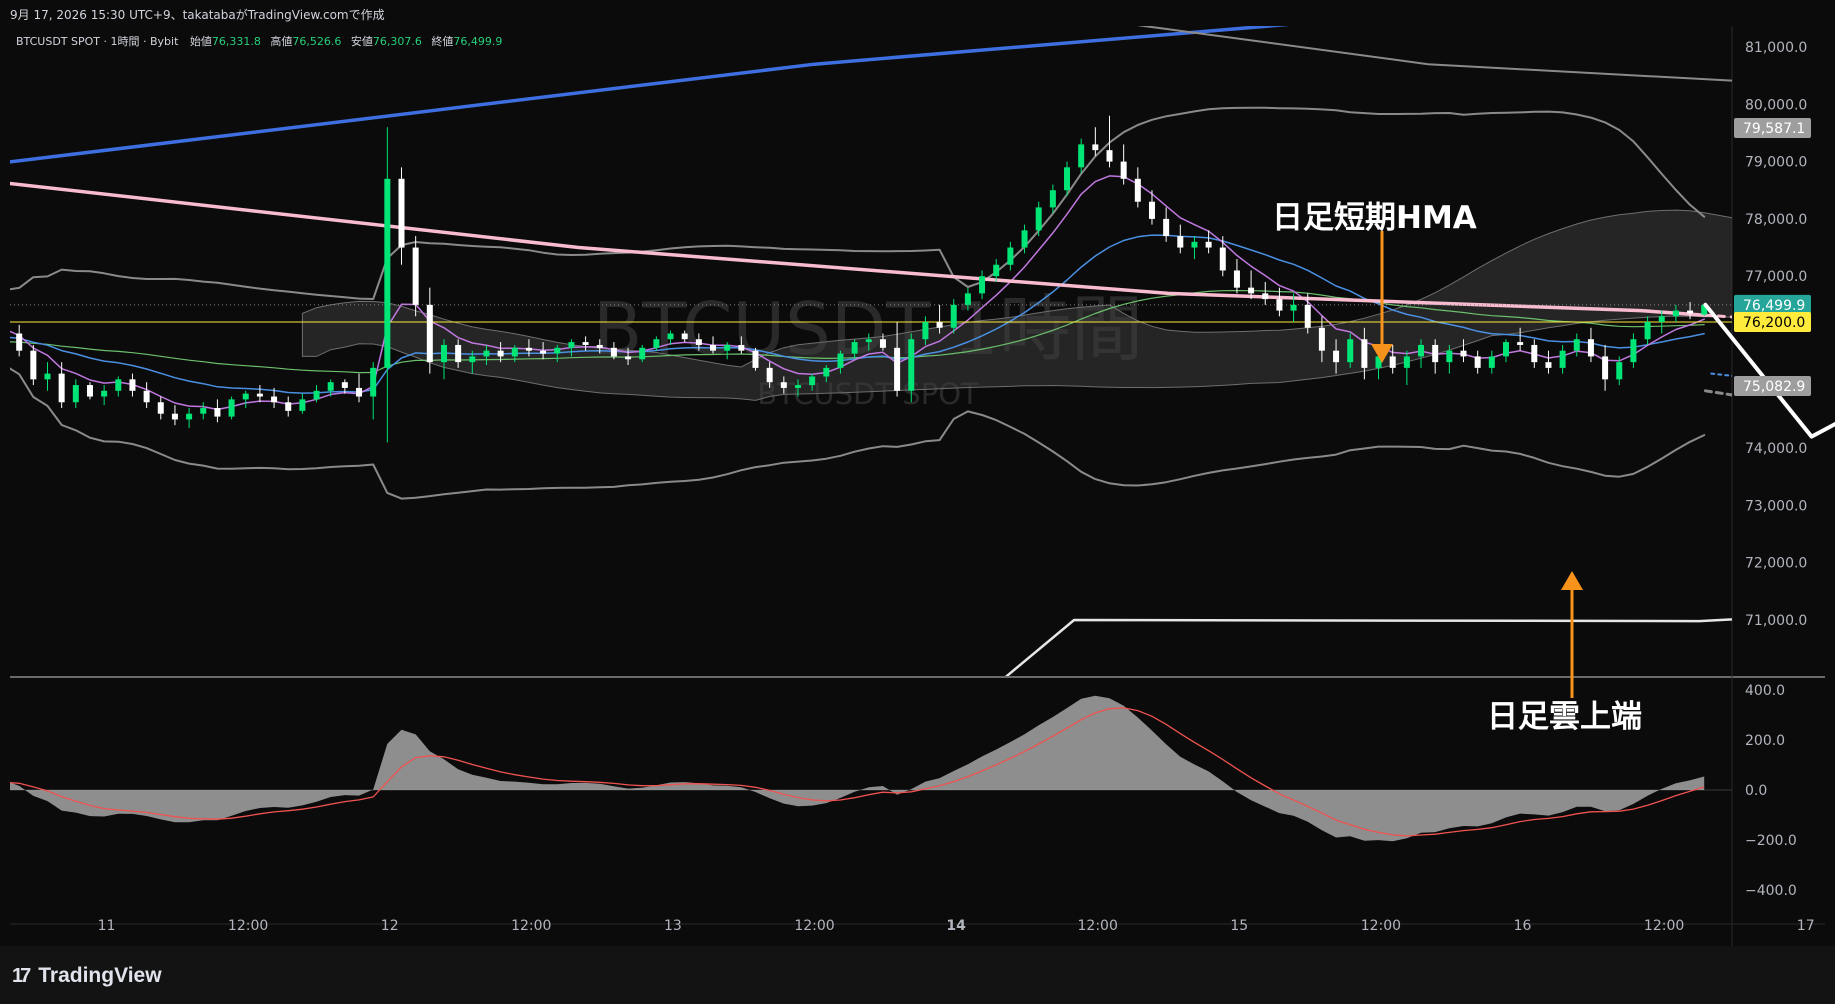 Image resolution: width=1835 pixels, height=1004 pixels. Describe the element at coordinates (1374, 218) in the screenshot. I see `annotation-hma-label: 日足短期HMA` at that location.